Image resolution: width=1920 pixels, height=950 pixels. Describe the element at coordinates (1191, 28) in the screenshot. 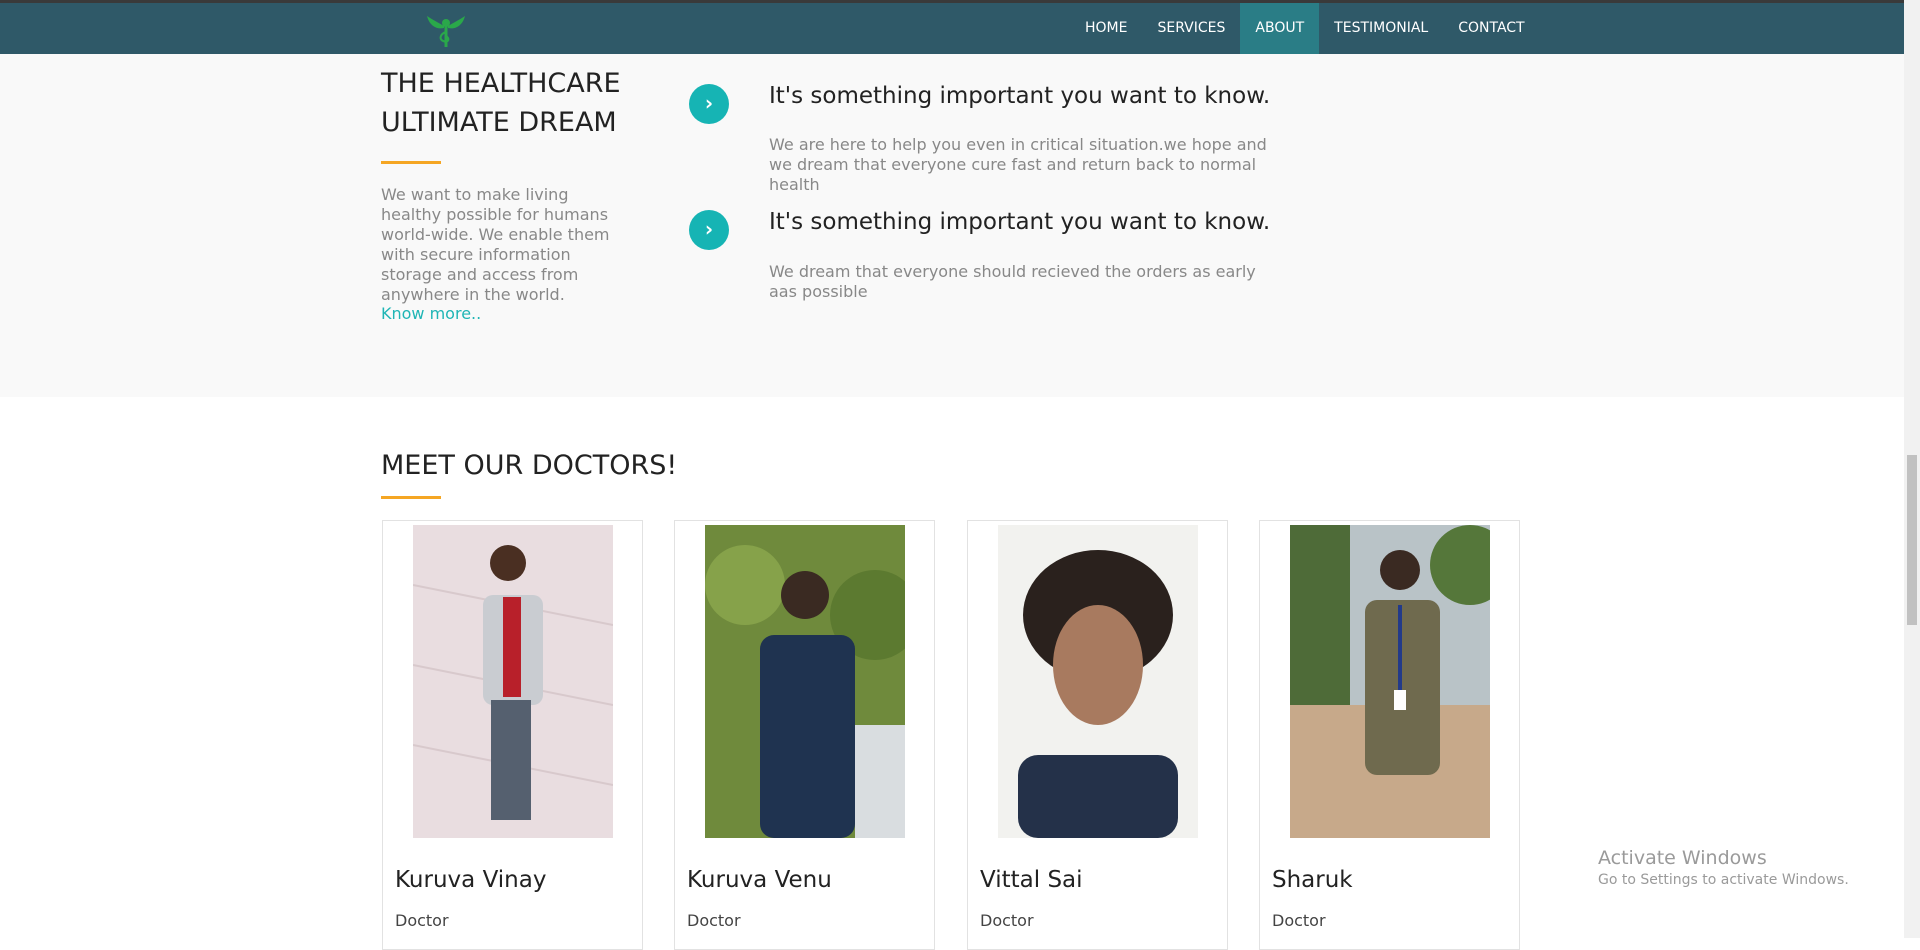

I see `nav-services: SERVICES` at that location.